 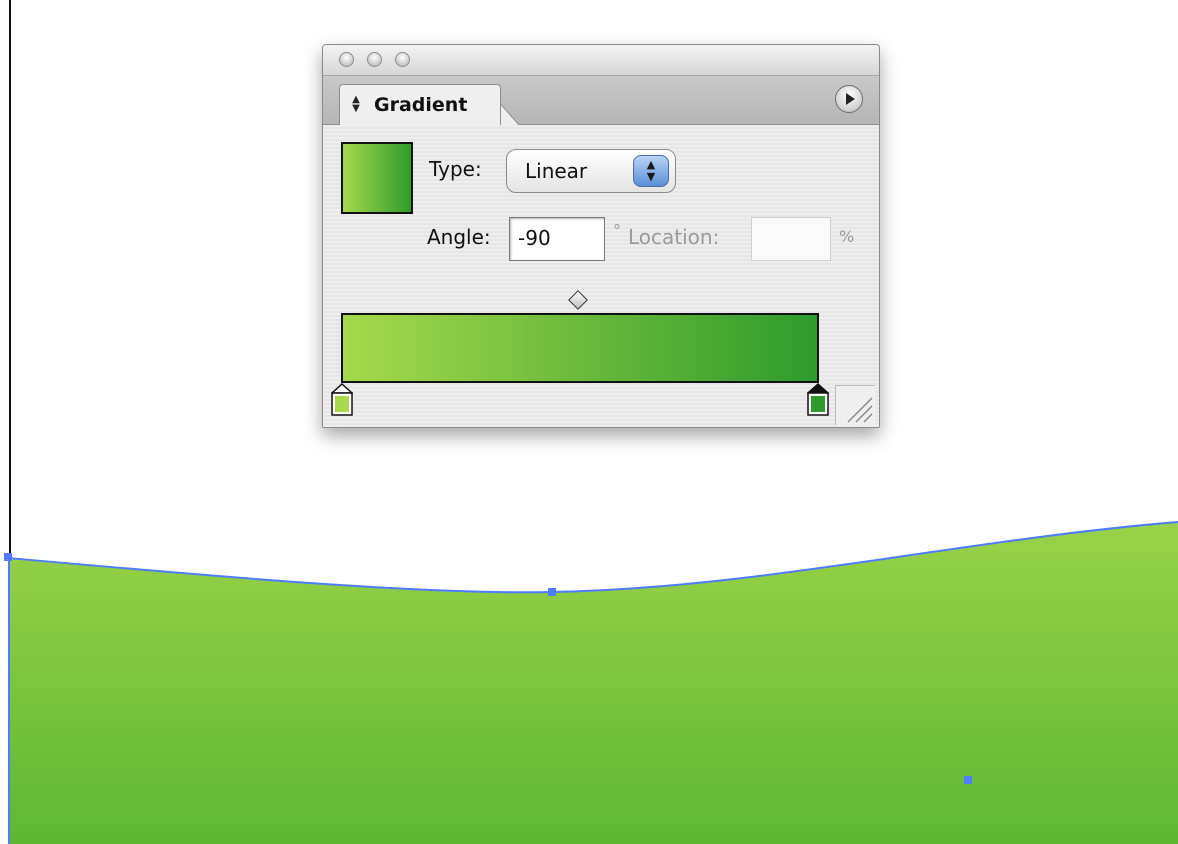 I want to click on resize-grip, so click(x=855, y=405).